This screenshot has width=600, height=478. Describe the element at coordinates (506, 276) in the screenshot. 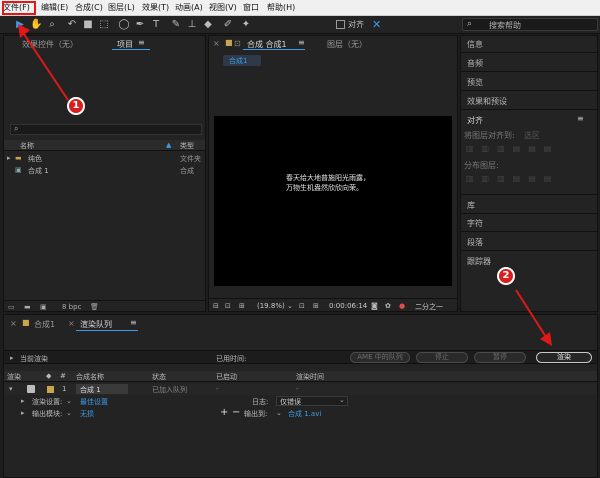

I see `step-badge-2: 2` at that location.